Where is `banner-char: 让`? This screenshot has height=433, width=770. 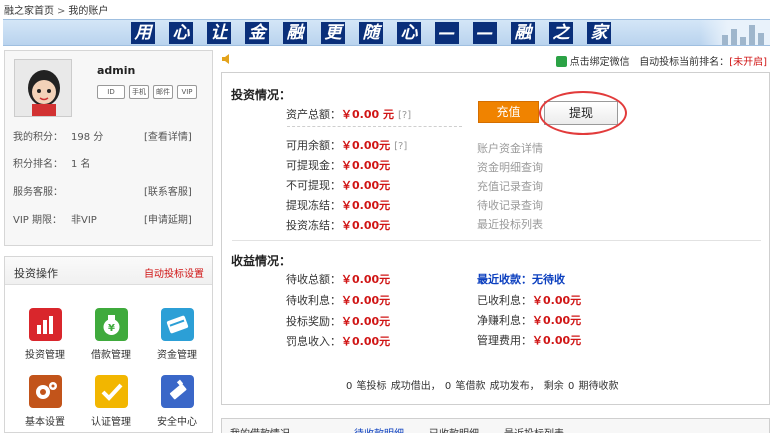 banner-char: 让 is located at coordinates (219, 33).